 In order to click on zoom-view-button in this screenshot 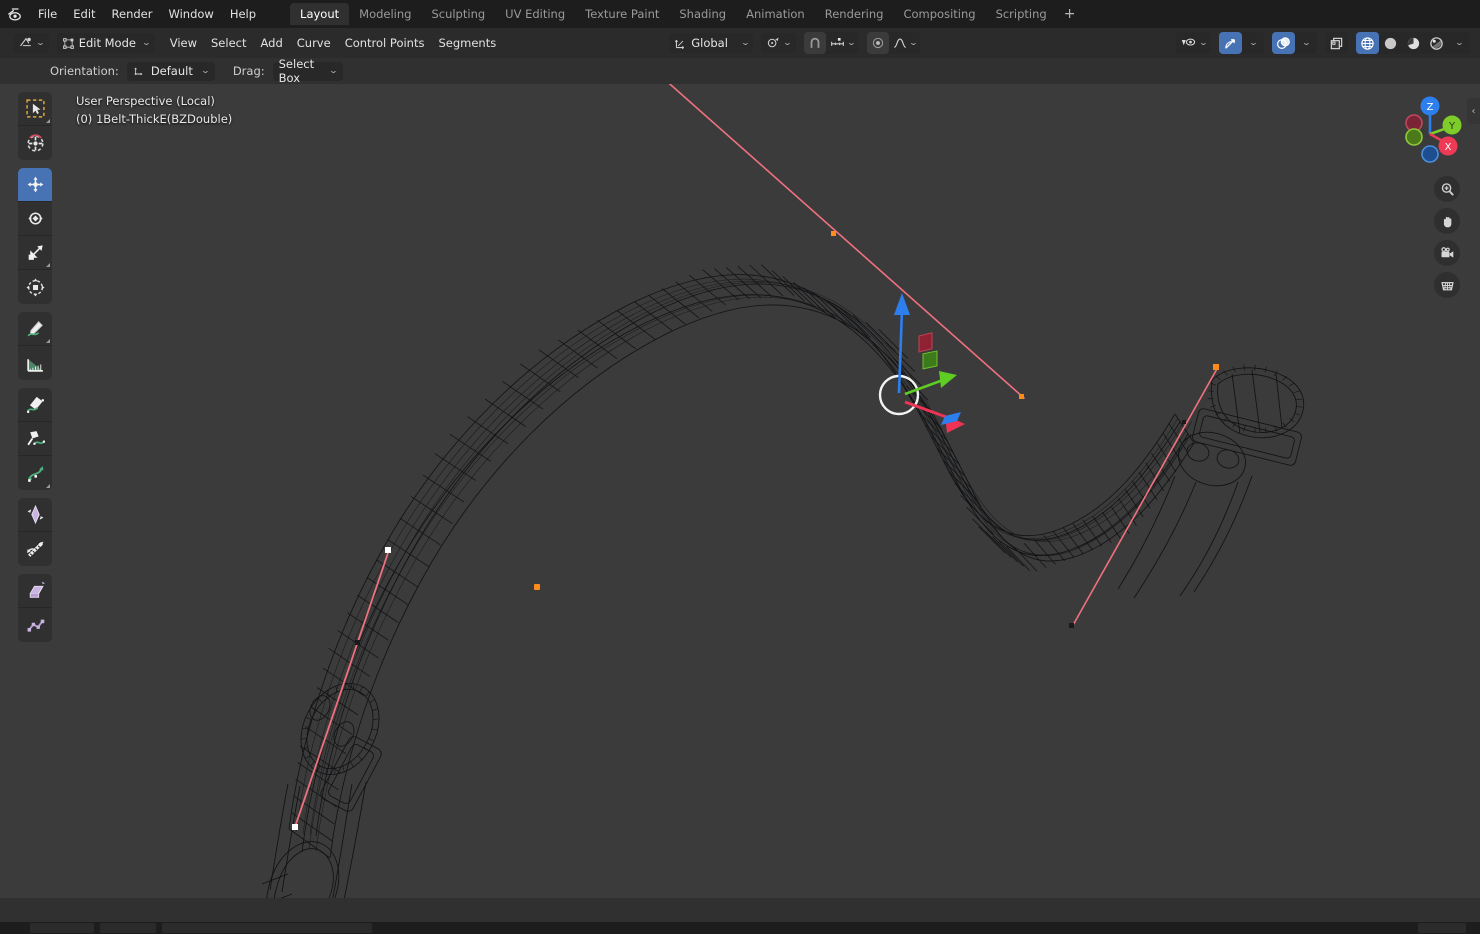, I will do `click(1447, 189)`.